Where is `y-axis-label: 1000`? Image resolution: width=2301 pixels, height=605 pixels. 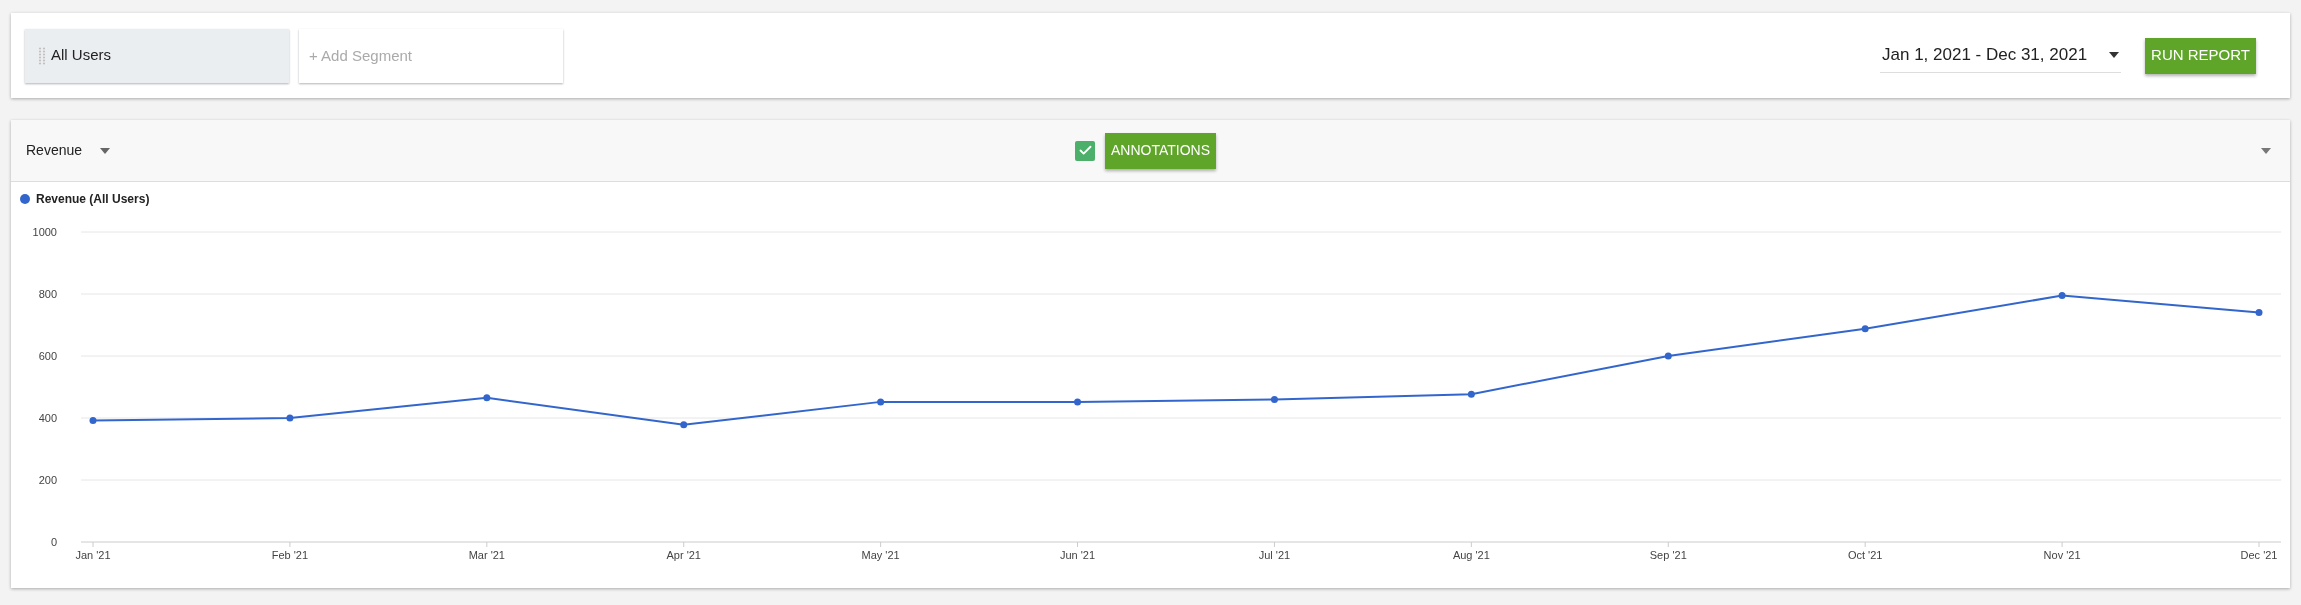
y-axis-label: 1000 is located at coordinates (44, 232).